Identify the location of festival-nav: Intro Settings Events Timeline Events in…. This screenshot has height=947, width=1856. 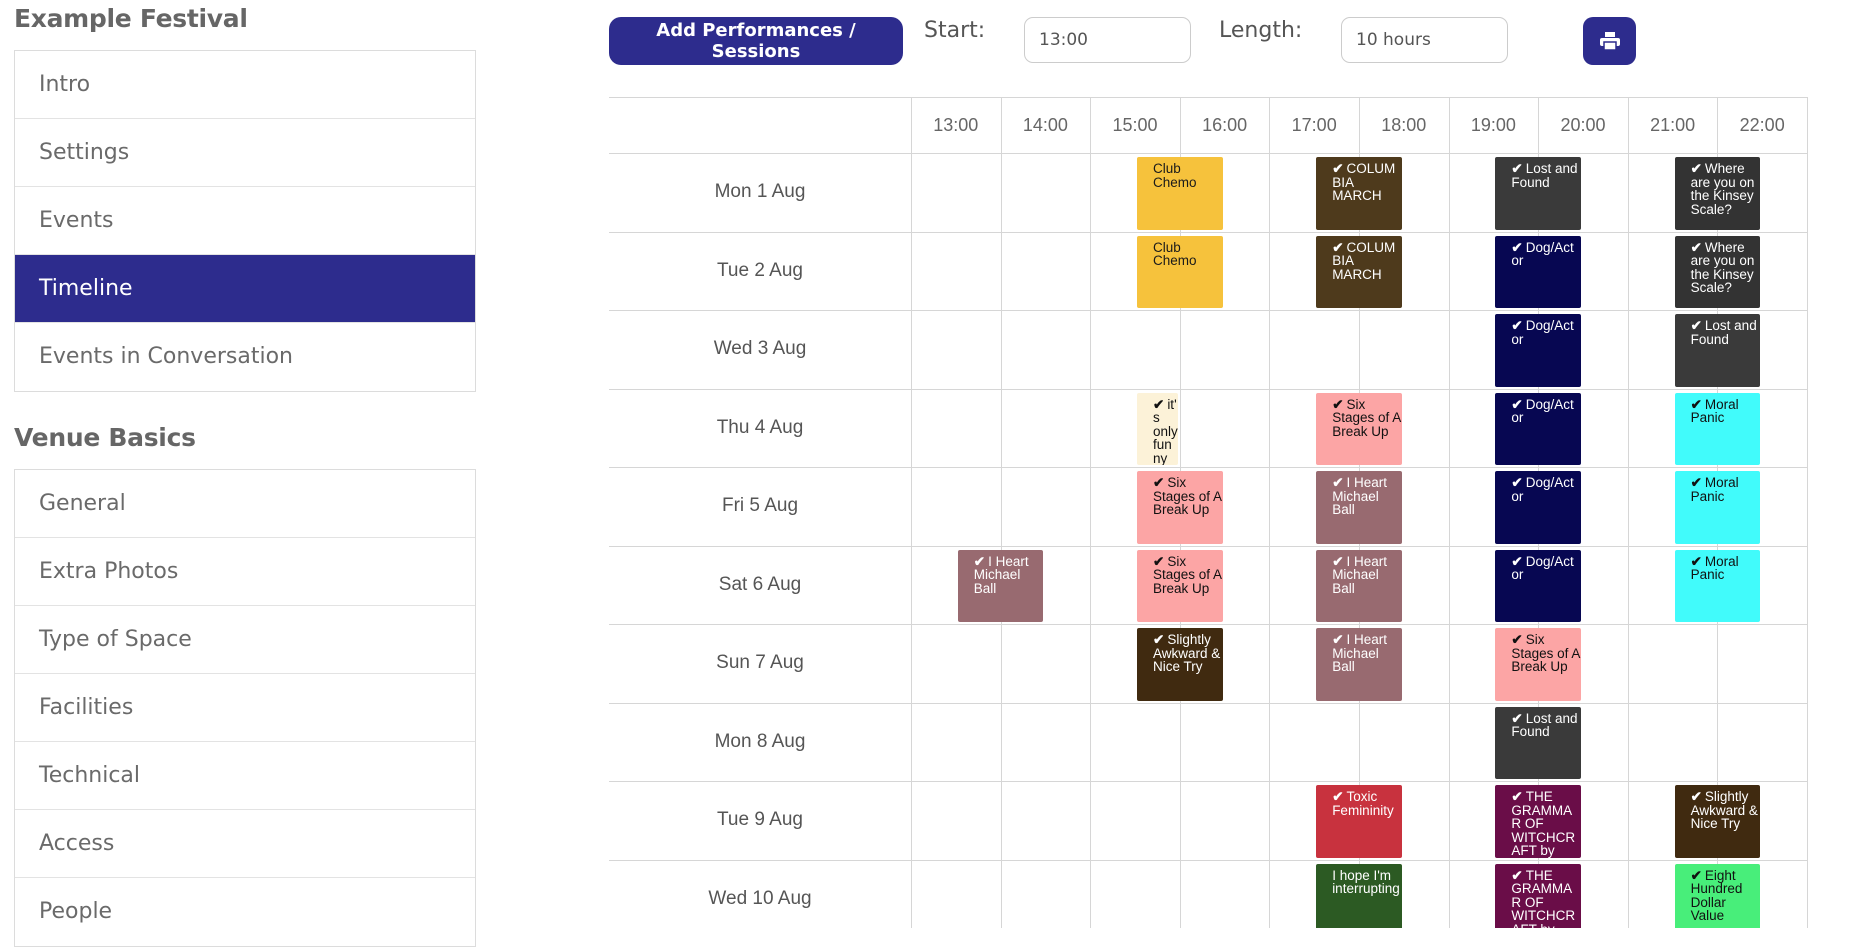
(245, 221).